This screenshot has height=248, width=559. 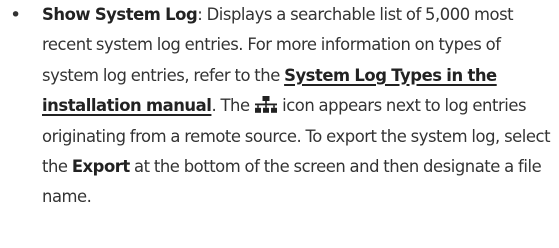 I want to click on description-text-2: . The, so click(x=232, y=106).